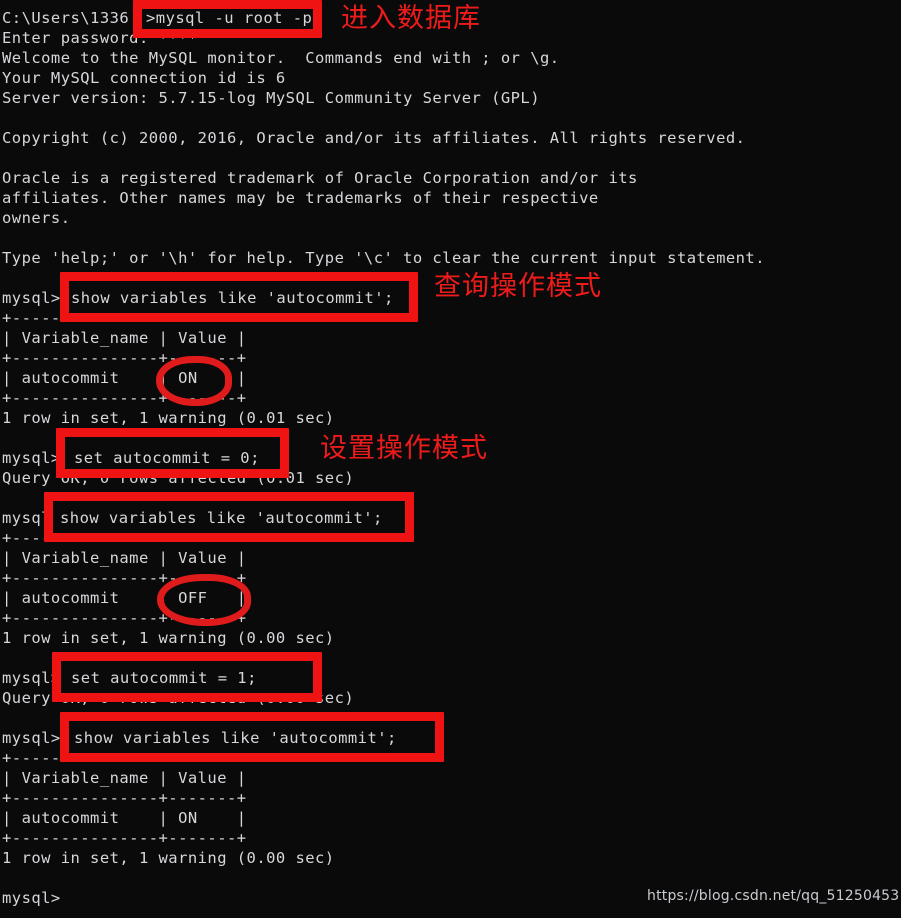 Image resolution: width=901 pixels, height=918 pixels. I want to click on command-text-cmd-show-1: show variables like 'autocommit';, so click(232, 298).